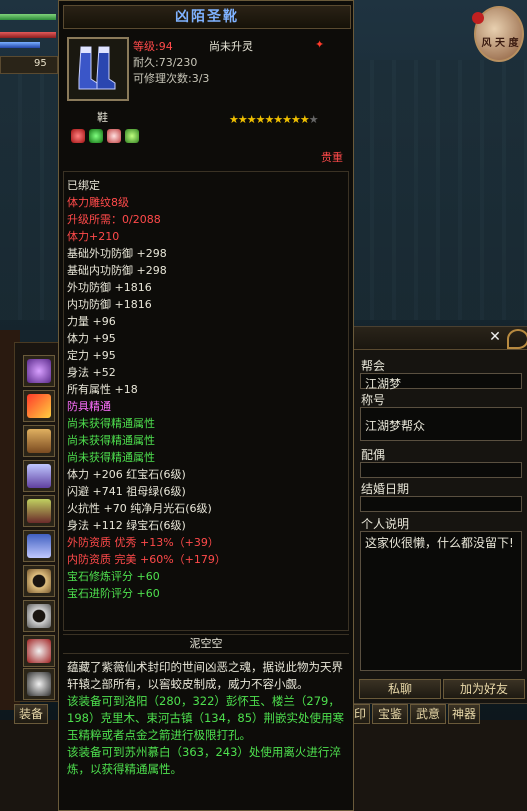 This screenshot has height=811, width=527. I want to click on mp-bar, so click(20, 45).